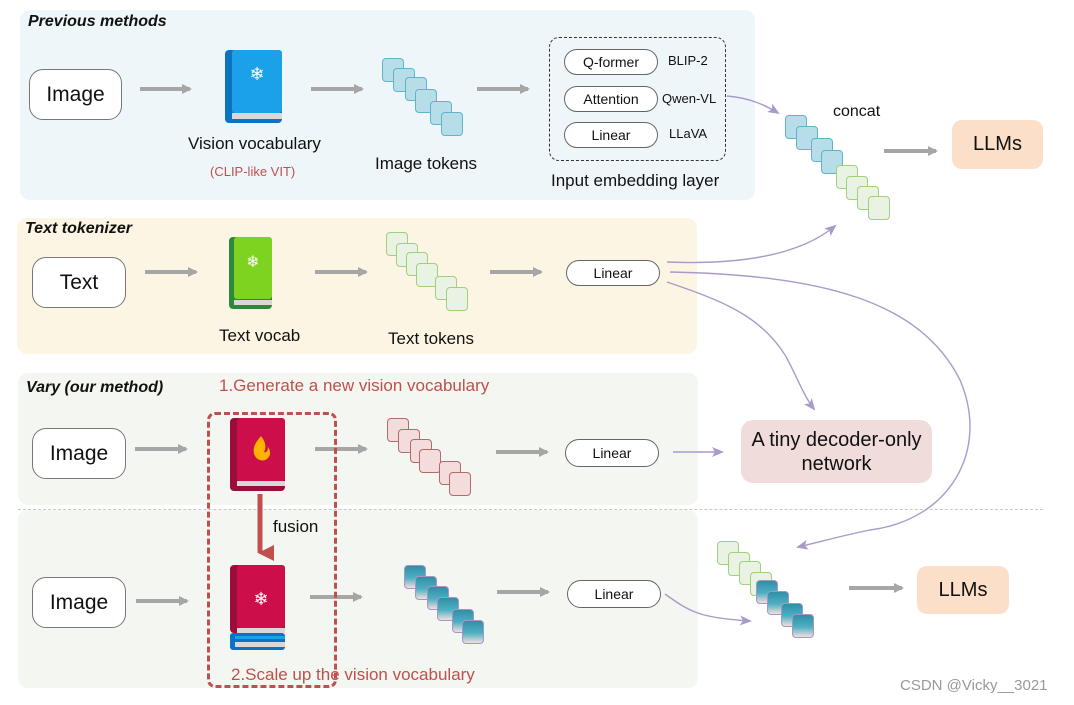  What do you see at coordinates (253, 171) in the screenshot?
I see `vision-vocab-sublabel: (CLIP-like VIT)` at bounding box center [253, 171].